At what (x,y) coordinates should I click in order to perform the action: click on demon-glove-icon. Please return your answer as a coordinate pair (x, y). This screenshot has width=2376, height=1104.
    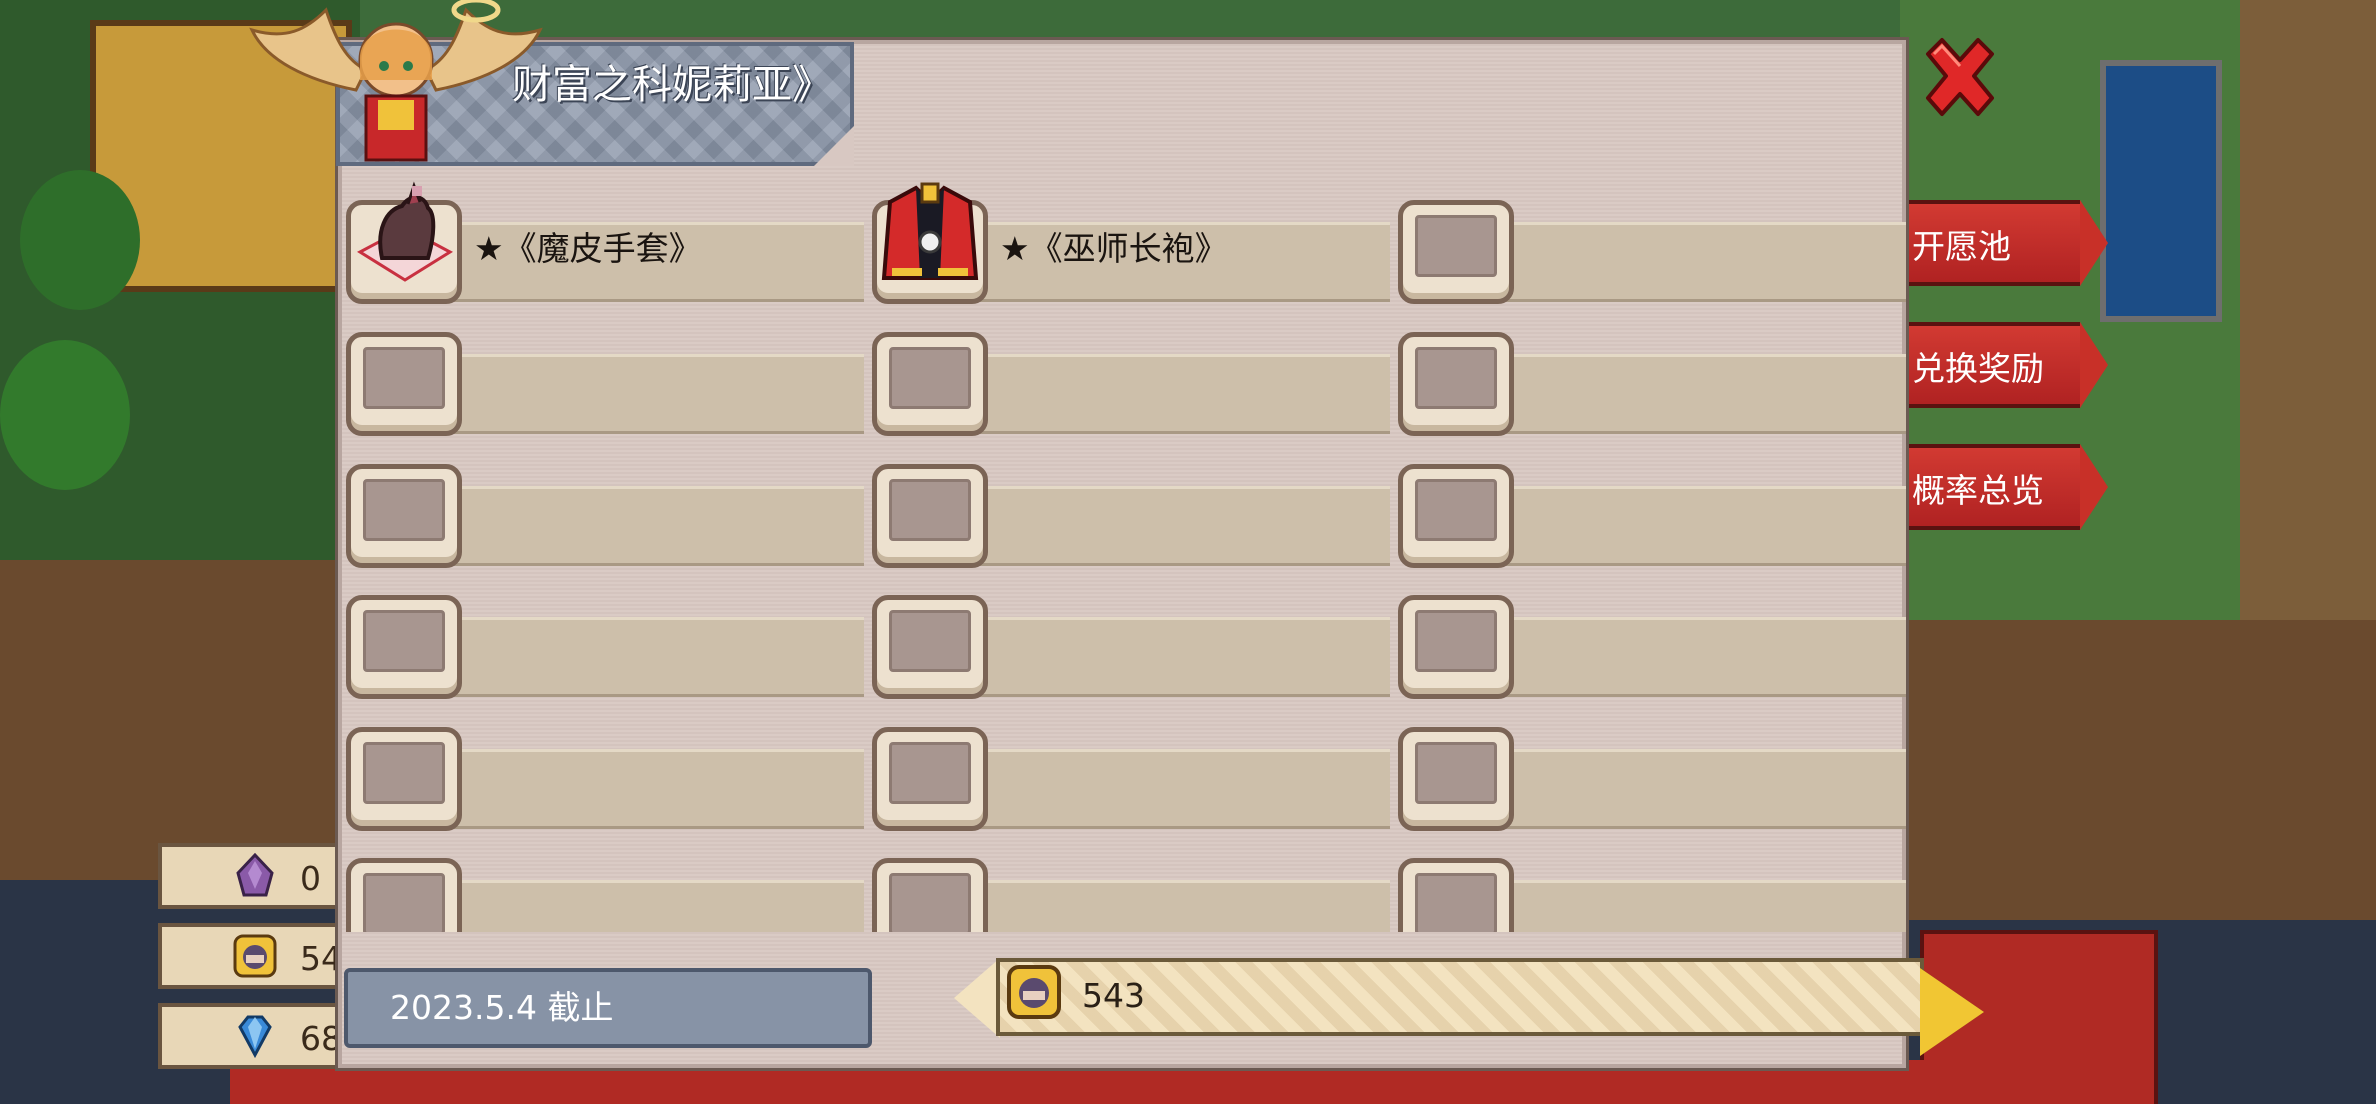
    Looking at the image, I should click on (405, 231).